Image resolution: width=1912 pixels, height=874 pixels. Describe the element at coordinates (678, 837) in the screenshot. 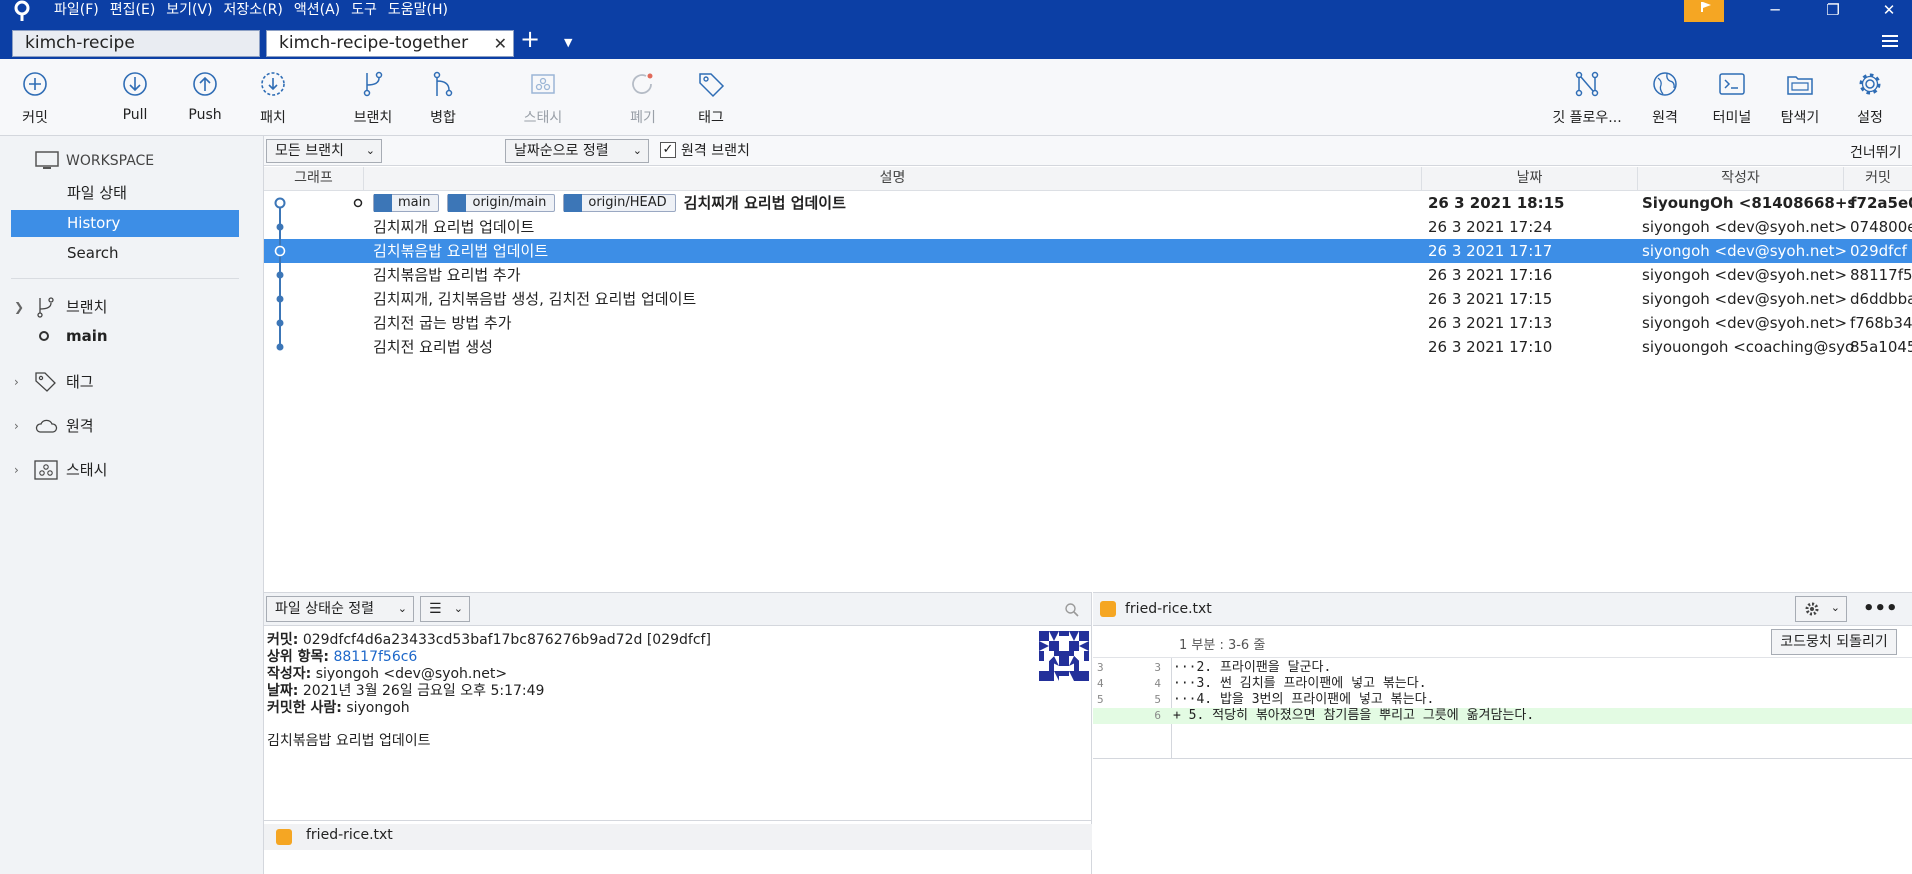

I see `file-row: fried-rice.txt` at that location.